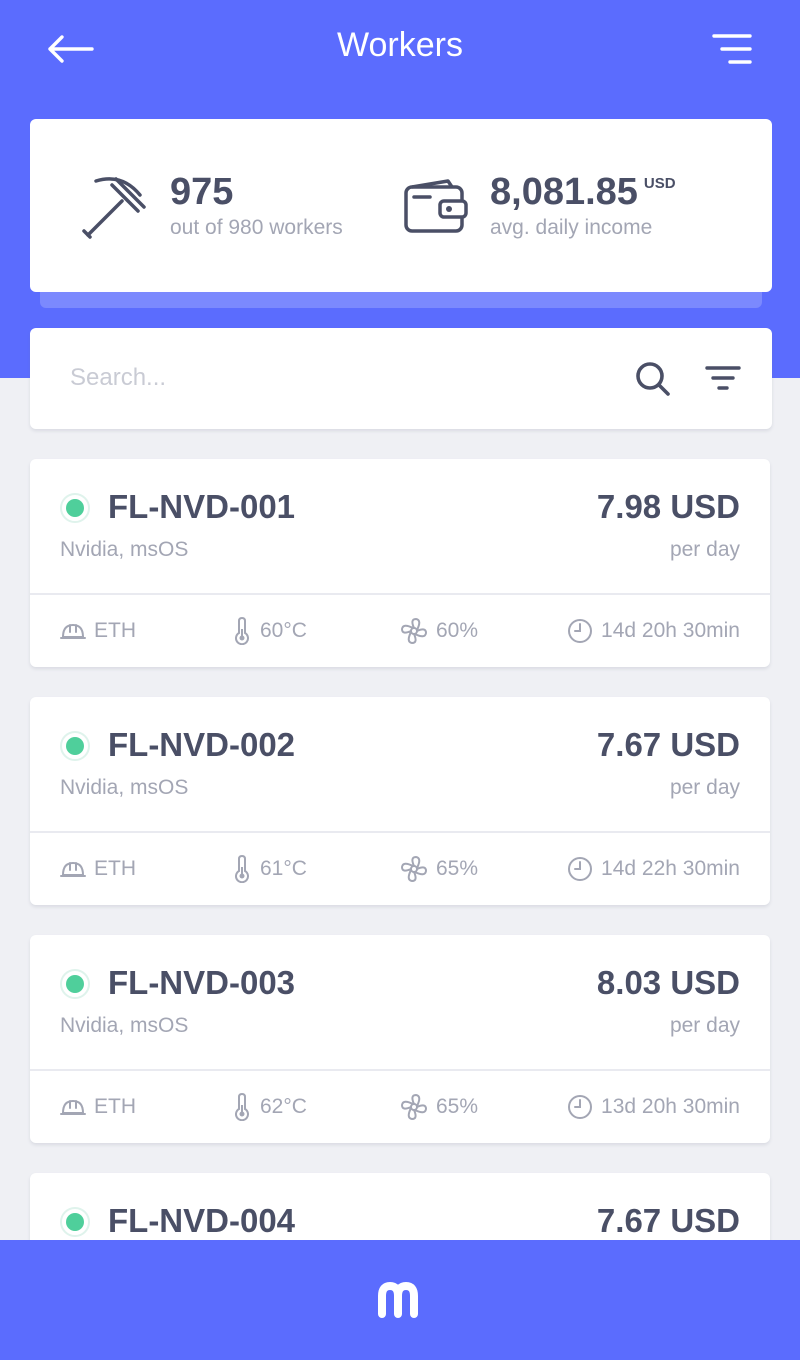  I want to click on uptime-value: 13d 20h 30min, so click(670, 1106).